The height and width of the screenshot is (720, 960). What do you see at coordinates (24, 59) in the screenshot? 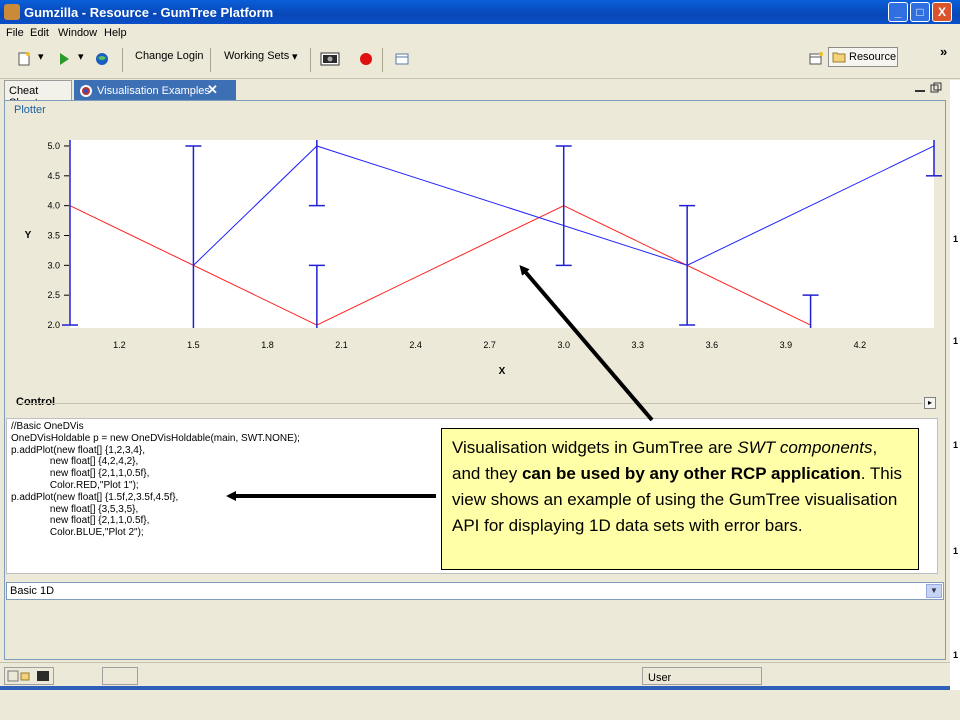
I see `new-file-icon` at bounding box center [24, 59].